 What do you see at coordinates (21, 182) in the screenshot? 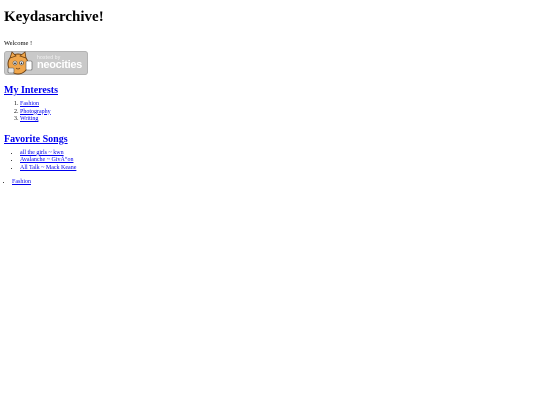
I see `extra-link-fashion: Fashion` at bounding box center [21, 182].